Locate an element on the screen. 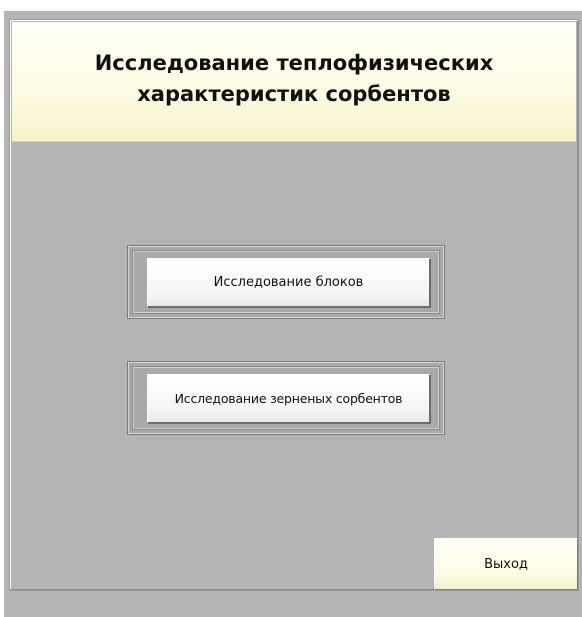  blocks-button-frame: Исследование блоков is located at coordinates (286, 282).